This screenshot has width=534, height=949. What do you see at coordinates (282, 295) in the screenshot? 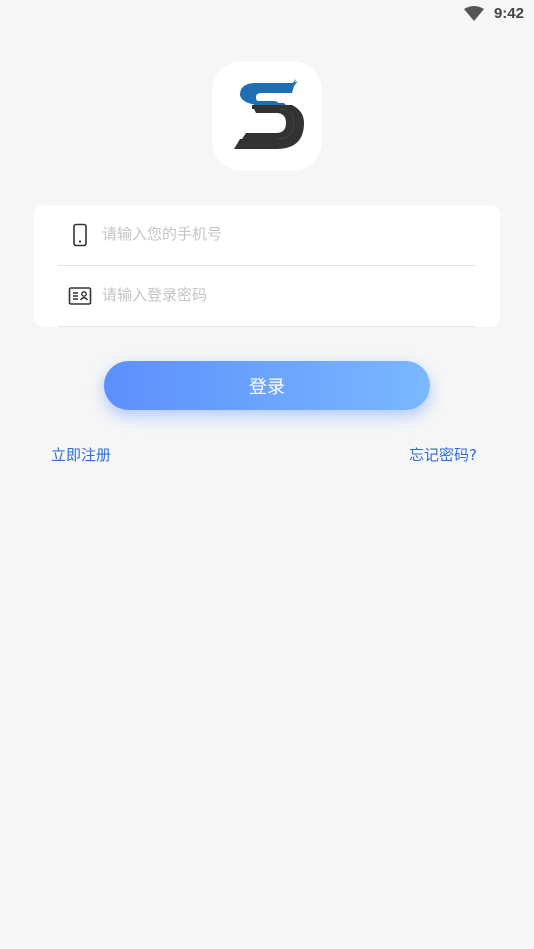
I see `password-input` at bounding box center [282, 295].